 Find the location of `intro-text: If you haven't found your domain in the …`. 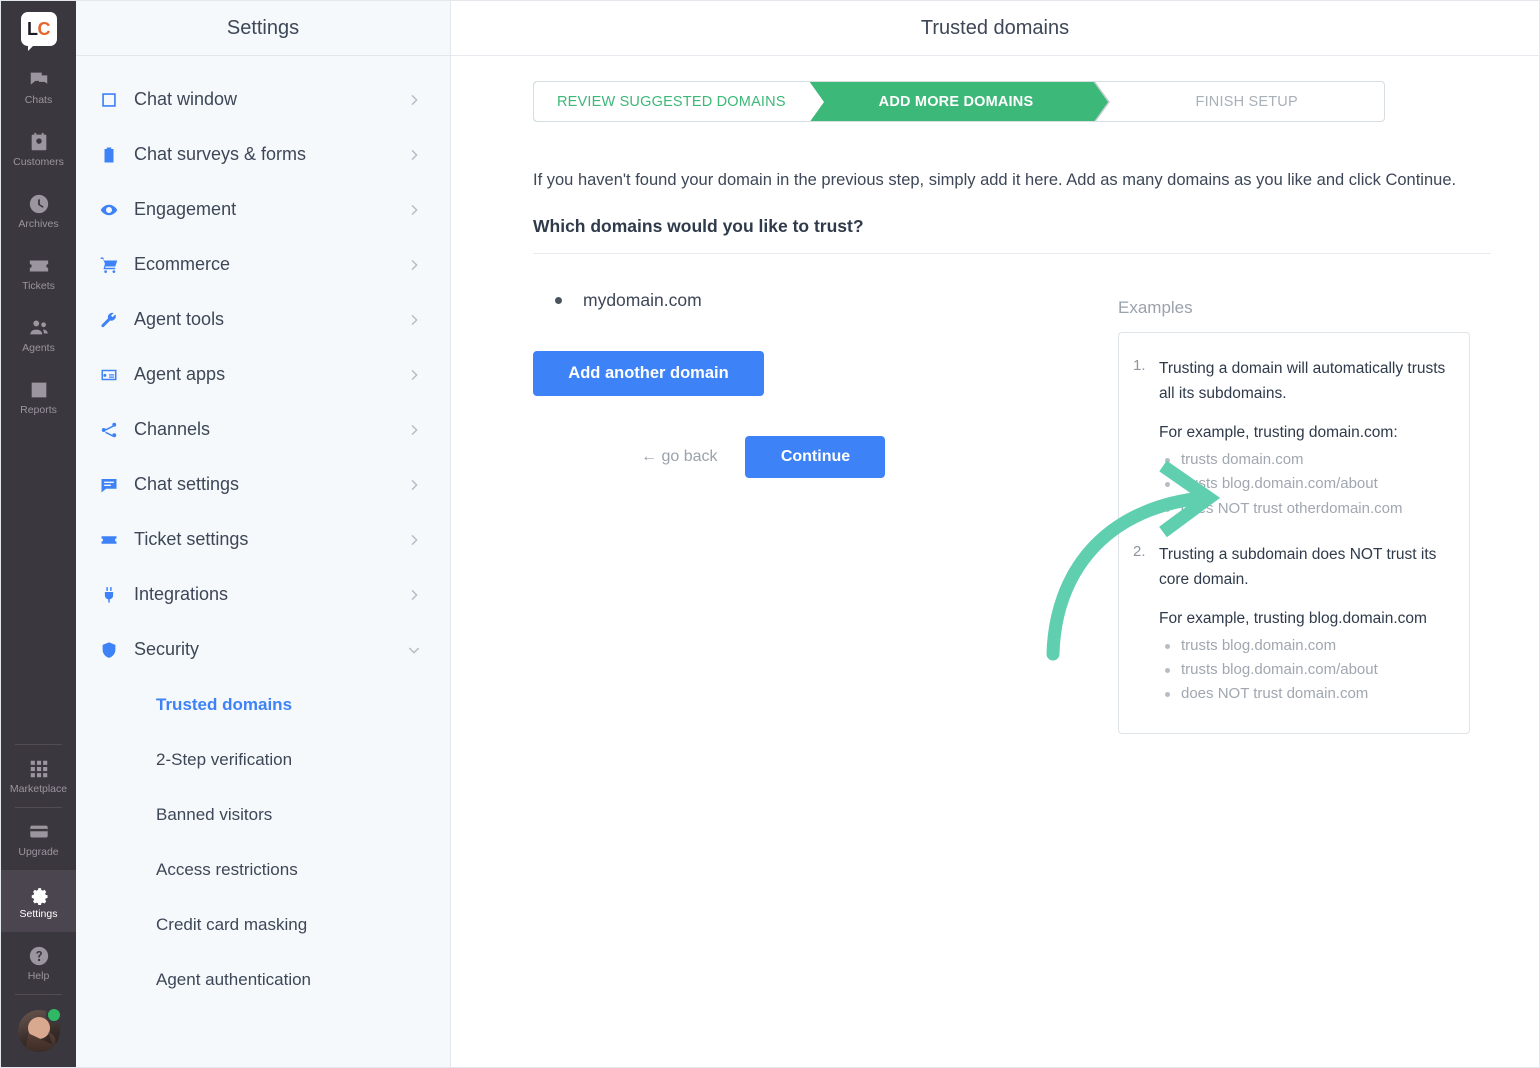

intro-text: If you haven't found your domain in the … is located at coordinates (995, 180).